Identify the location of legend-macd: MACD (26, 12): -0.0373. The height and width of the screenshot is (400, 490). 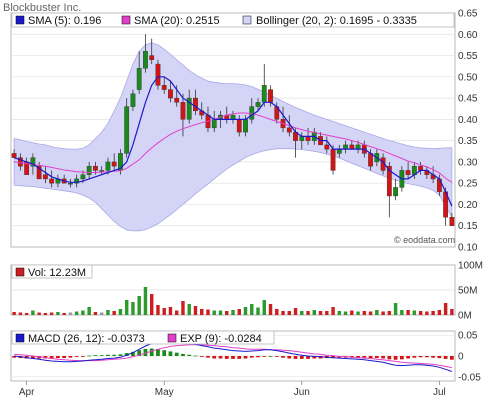
(86, 339).